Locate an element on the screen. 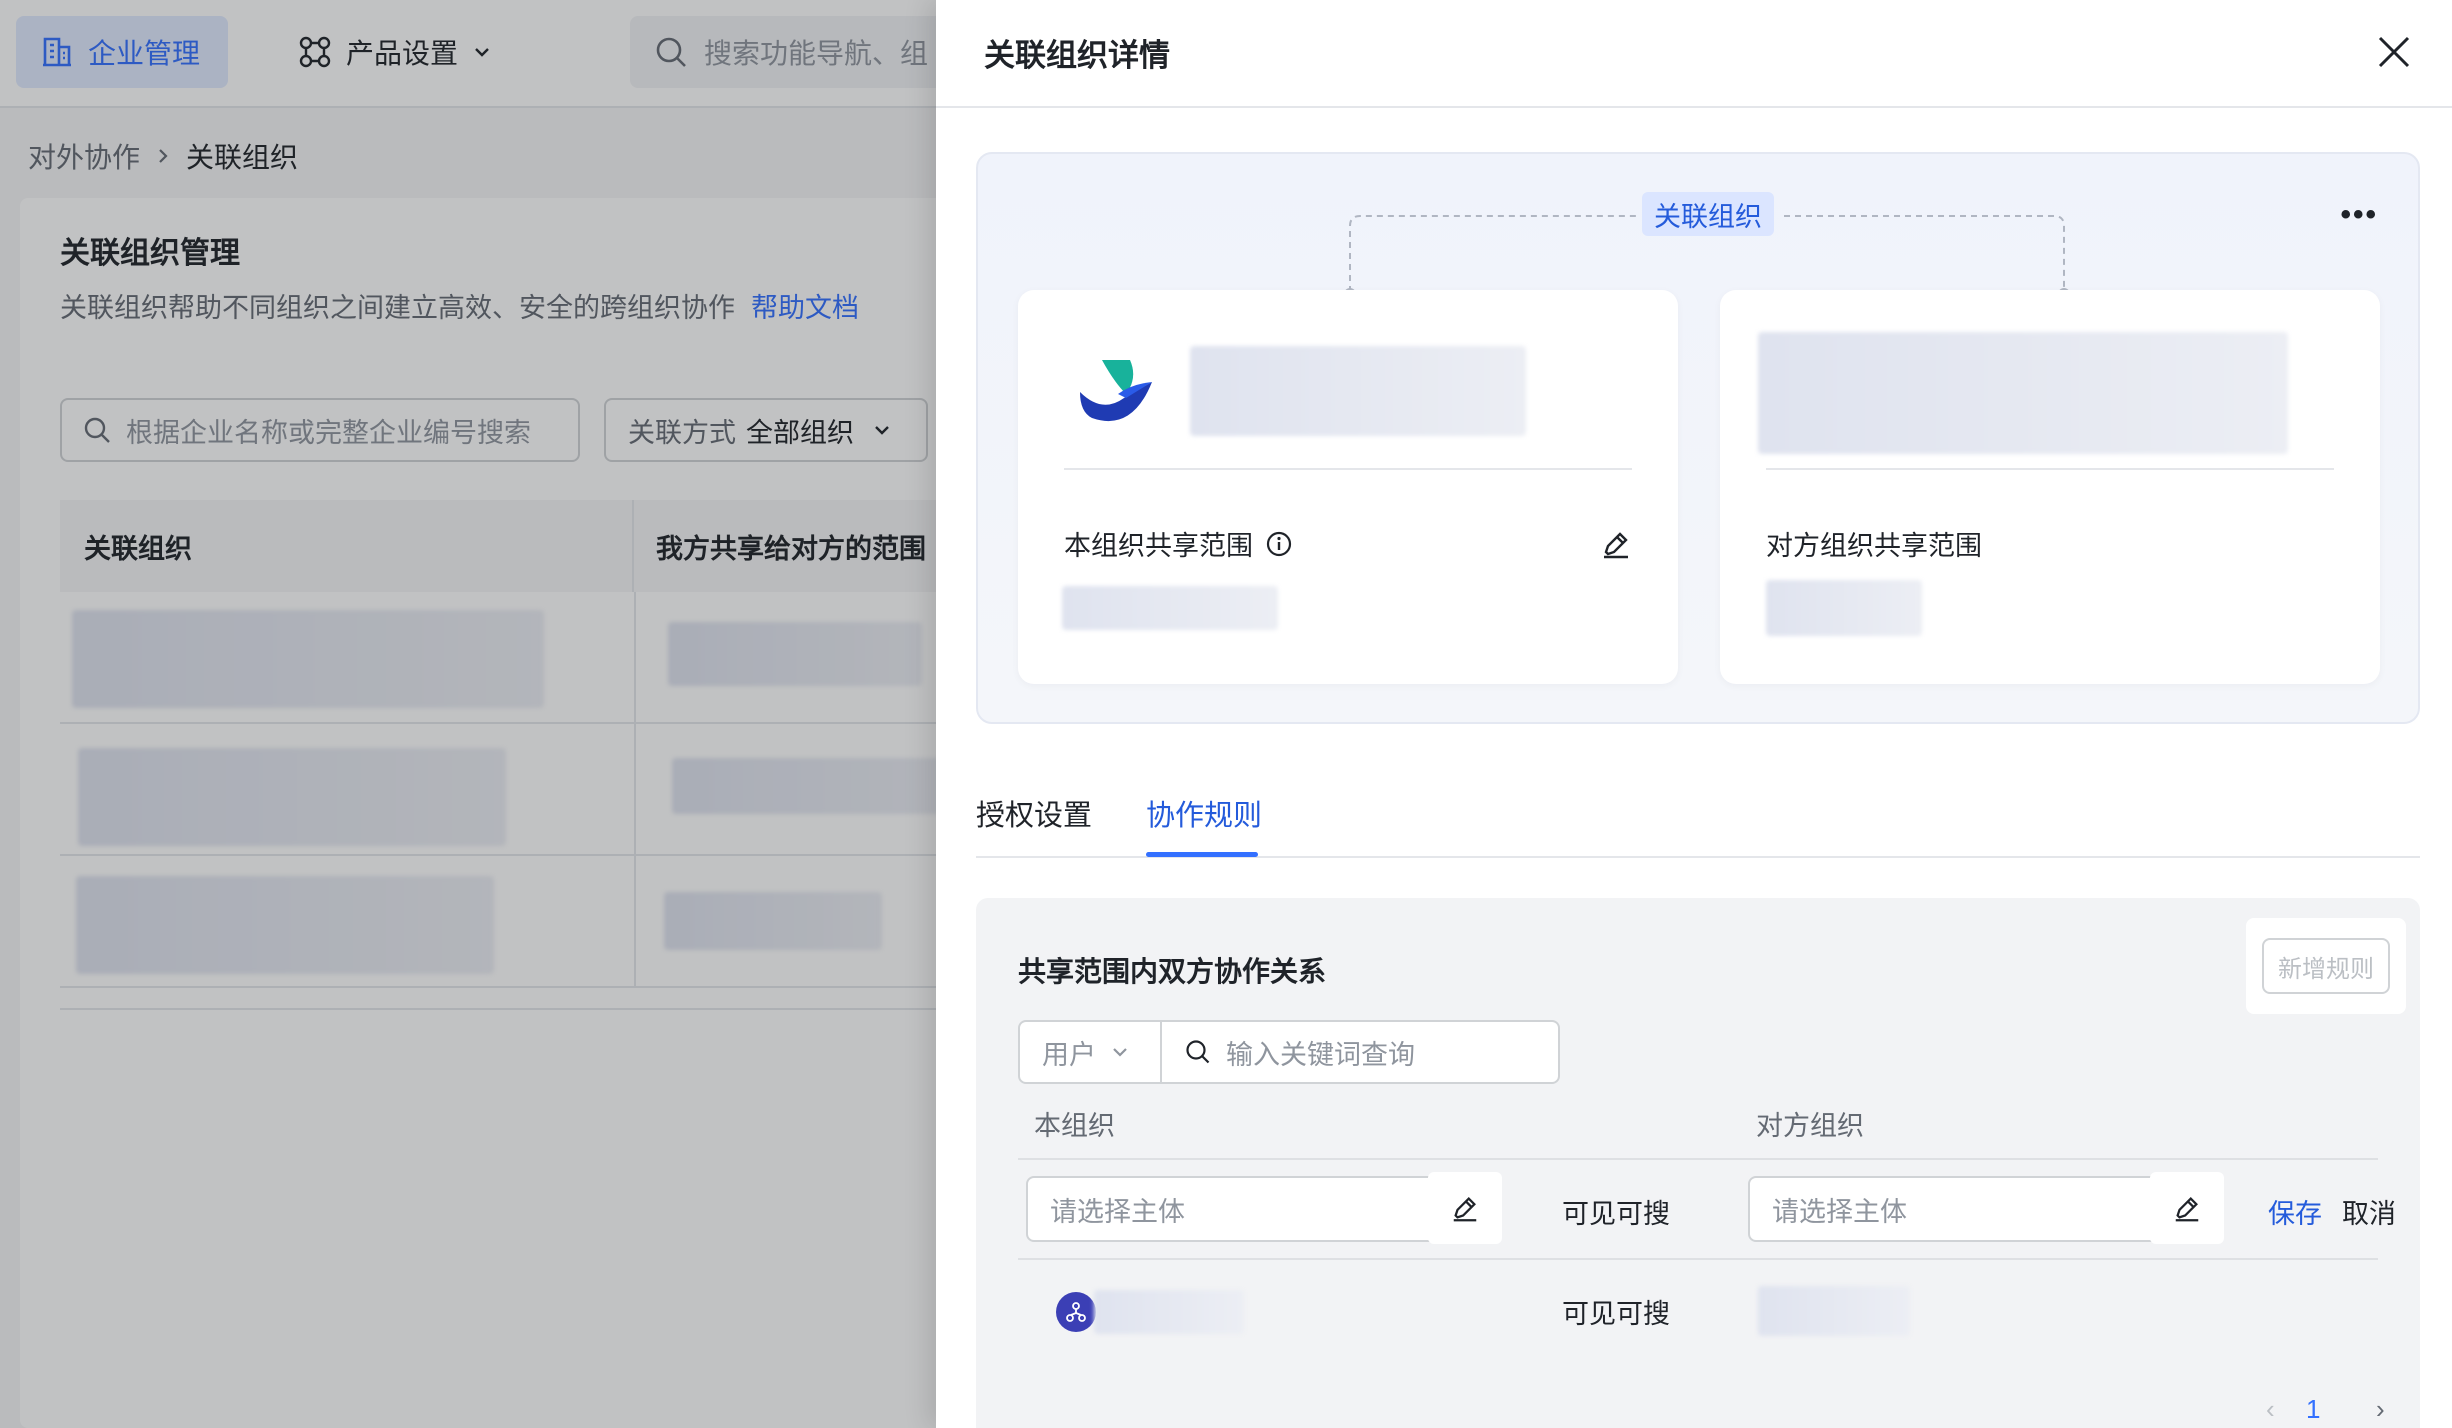  rule-filter: 用户 输入关键词查询 is located at coordinates (1289, 1052).